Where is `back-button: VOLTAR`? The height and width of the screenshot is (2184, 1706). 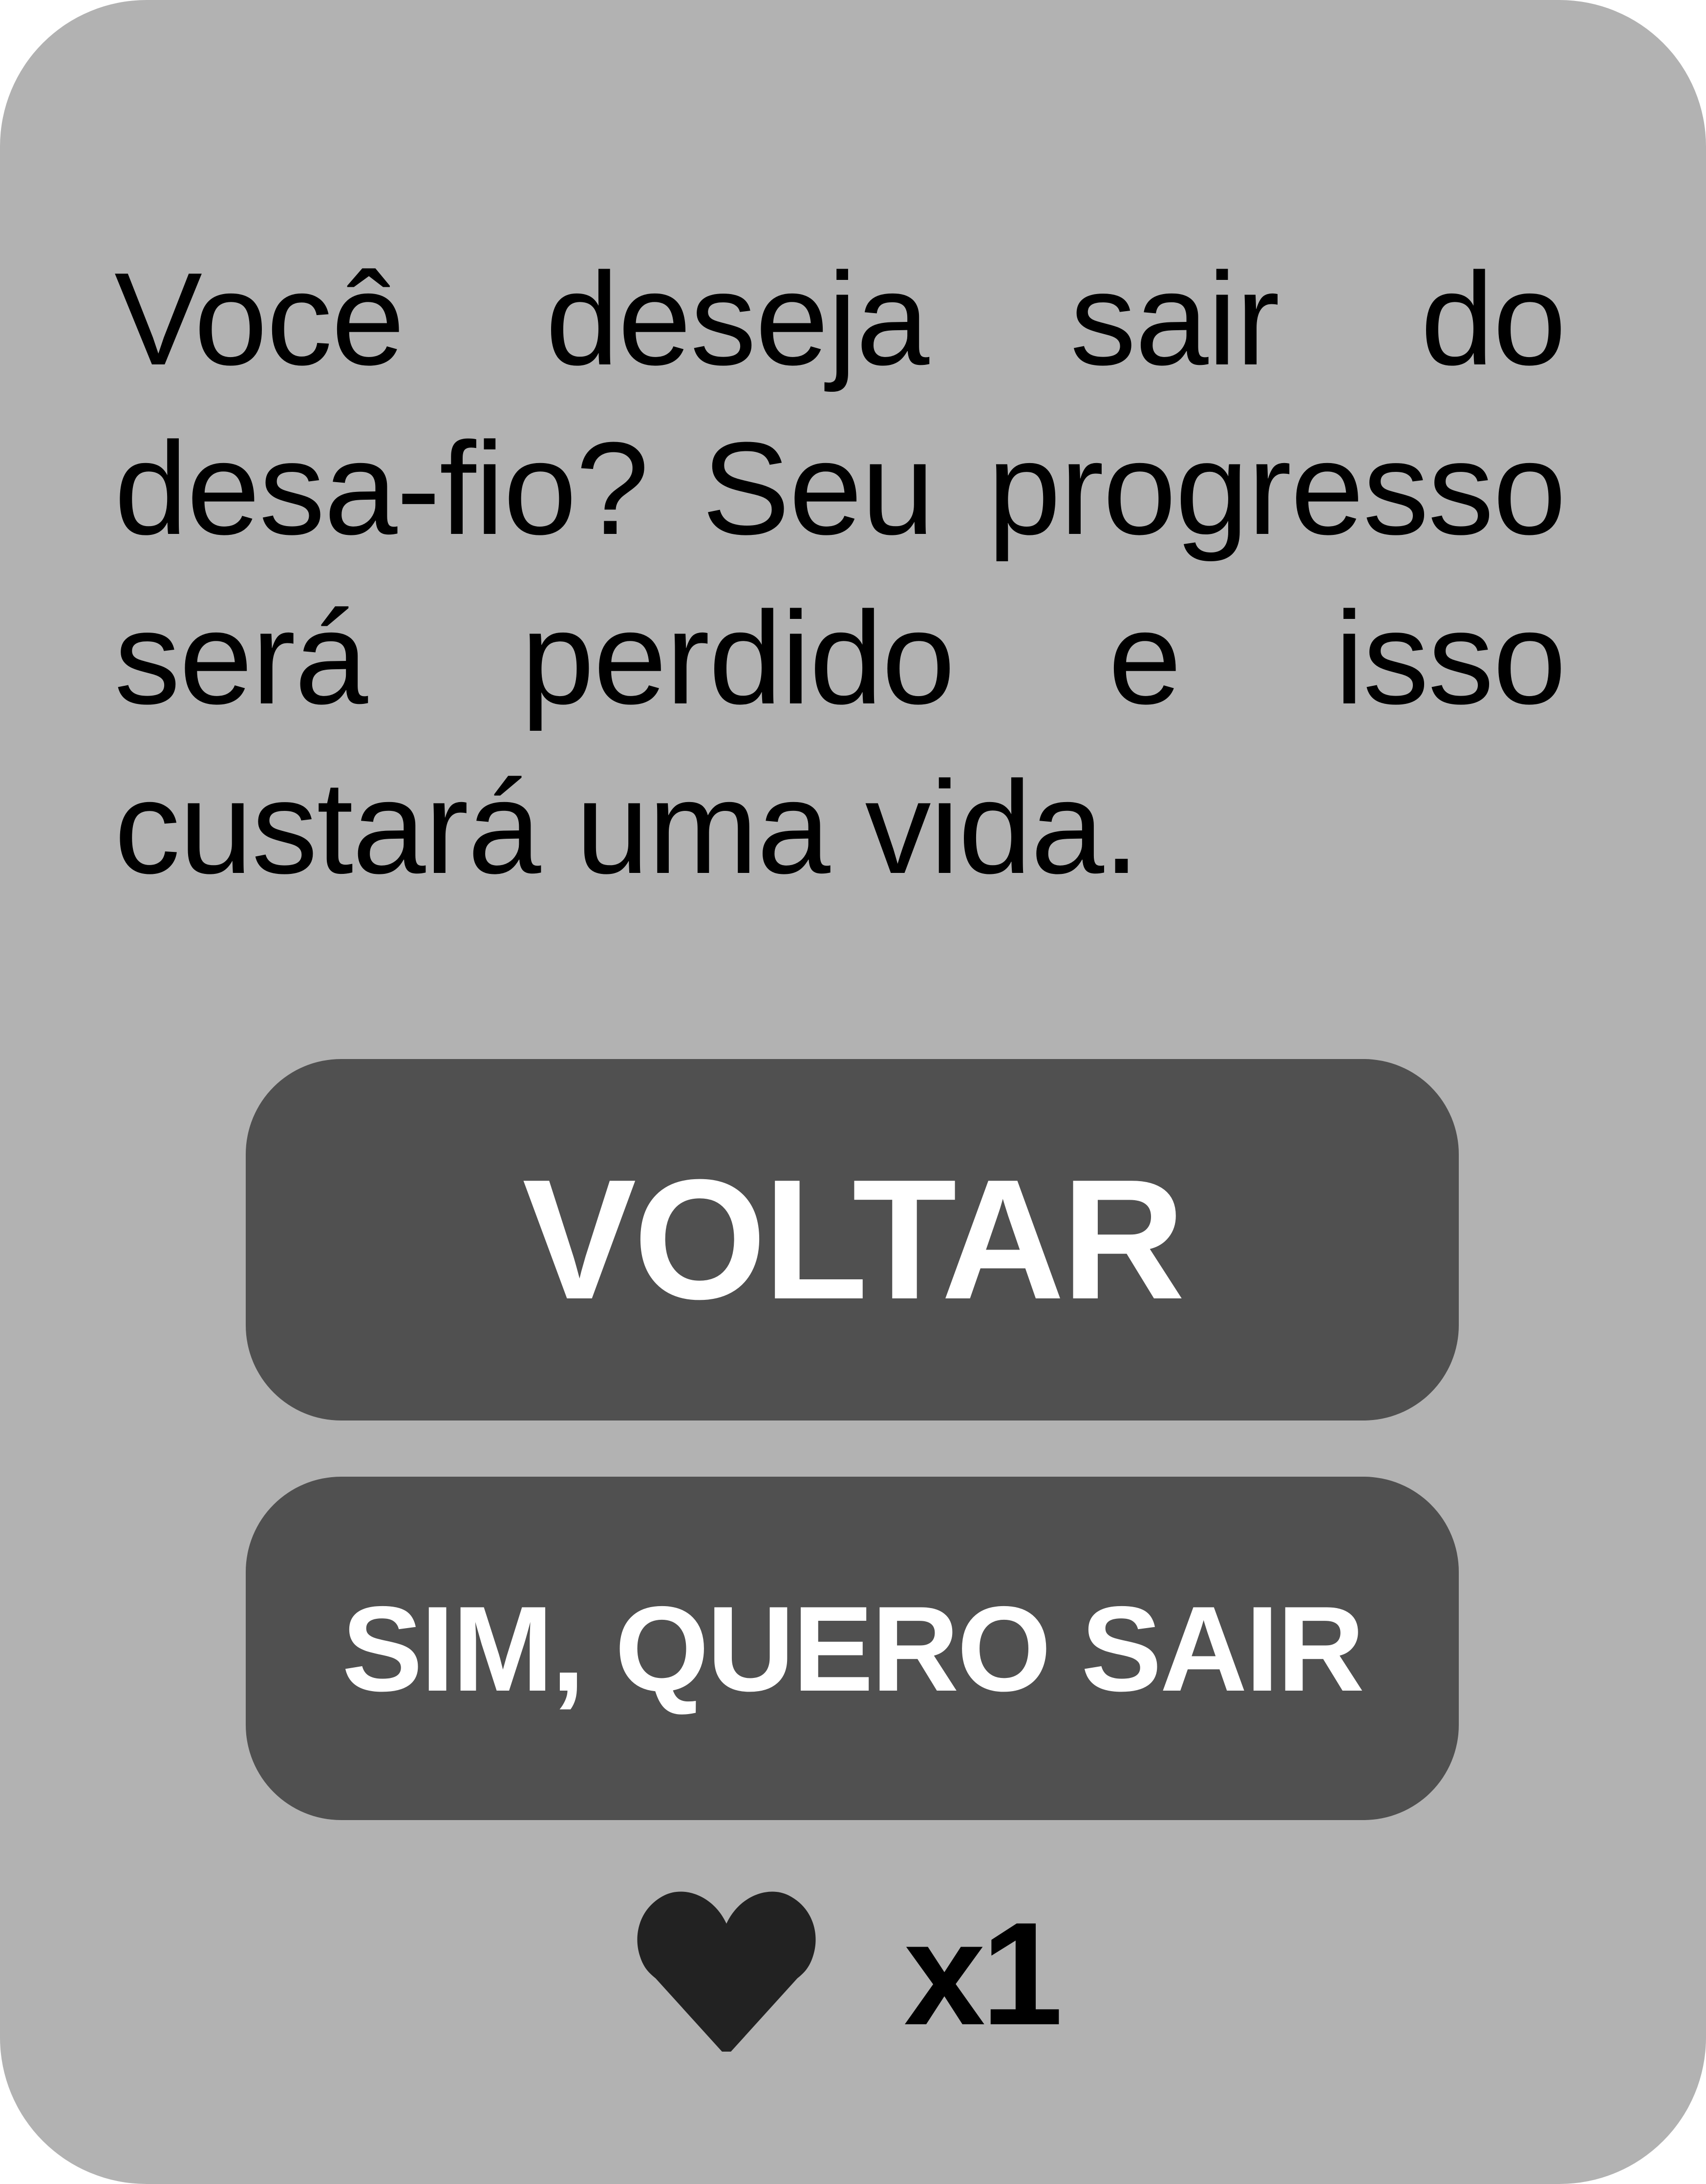
back-button: VOLTAR is located at coordinates (852, 1240).